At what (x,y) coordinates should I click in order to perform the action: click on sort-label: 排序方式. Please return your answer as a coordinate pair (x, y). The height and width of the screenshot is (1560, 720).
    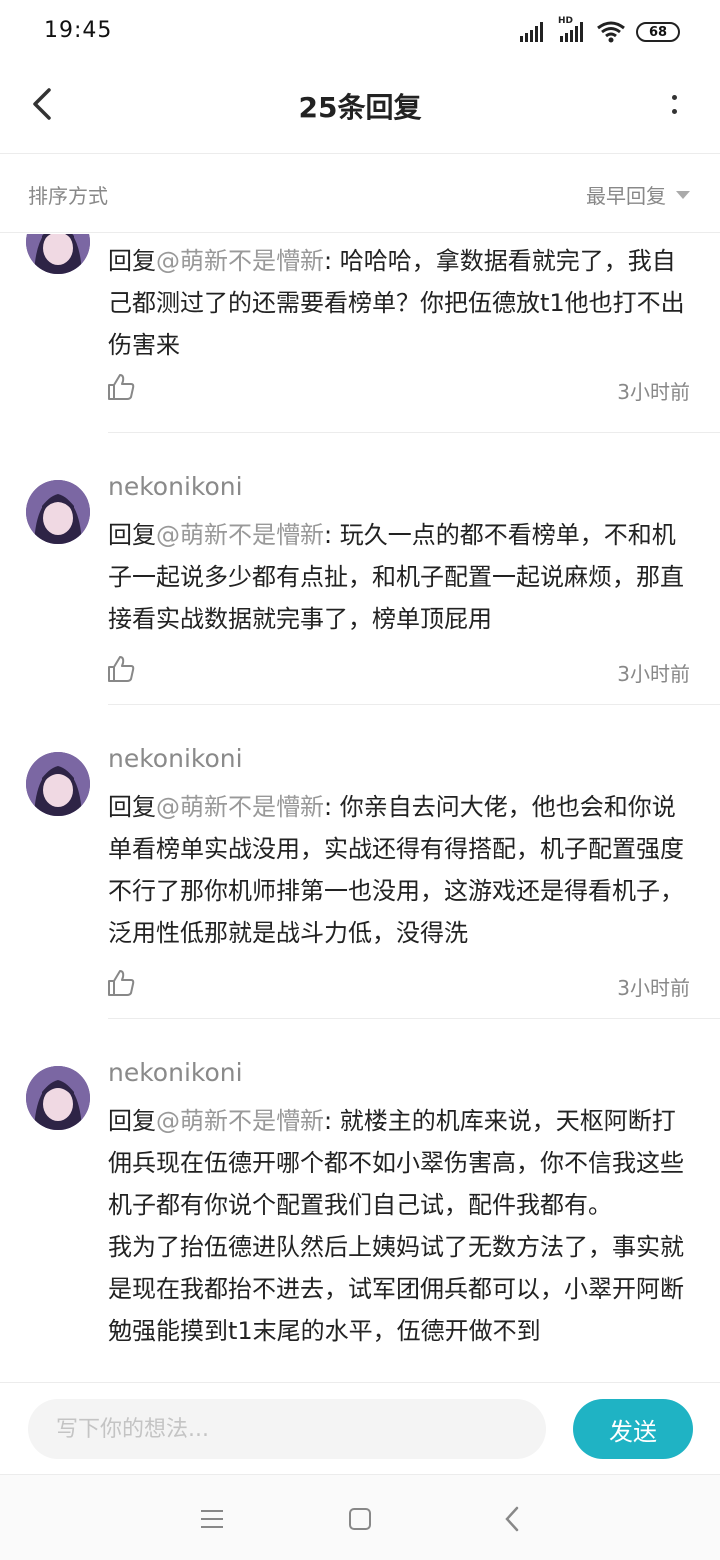
    Looking at the image, I should click on (68, 196).